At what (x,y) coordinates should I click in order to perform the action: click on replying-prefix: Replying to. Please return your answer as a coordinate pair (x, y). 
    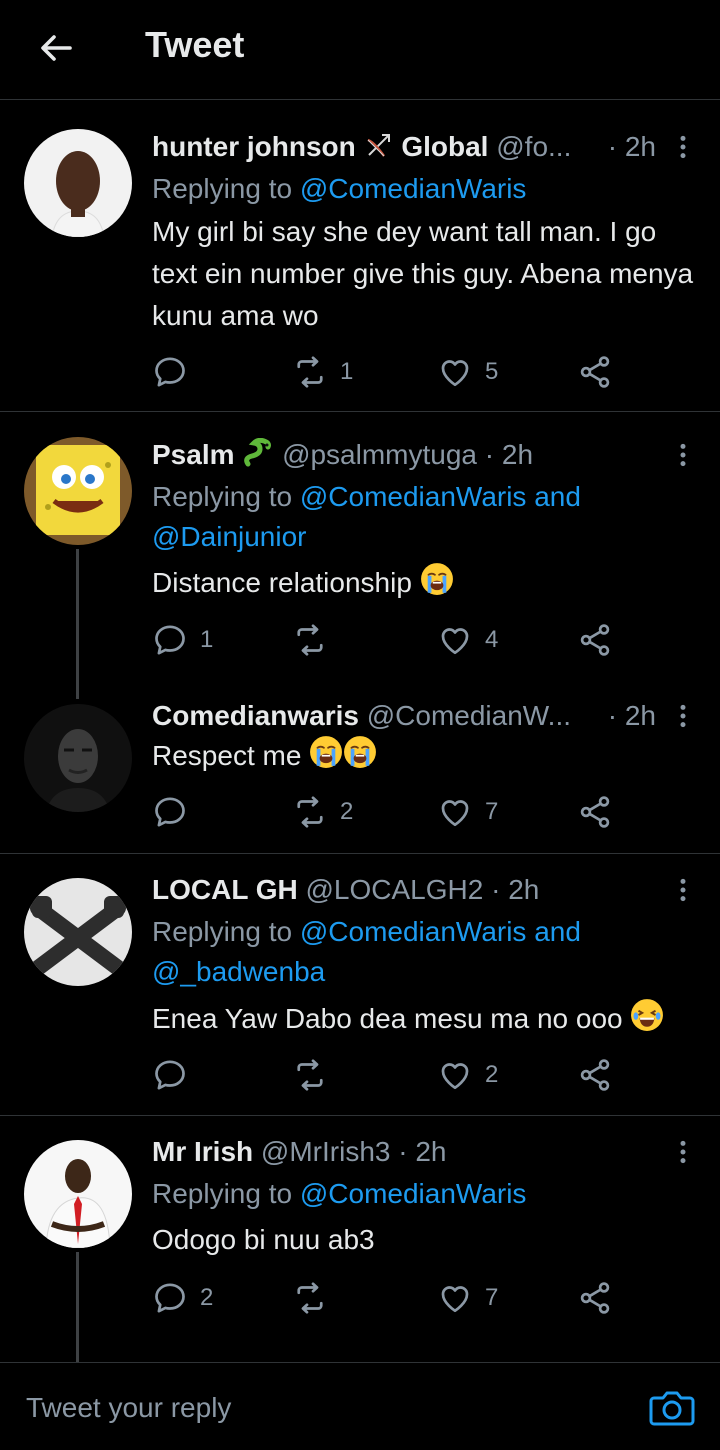
    Looking at the image, I should click on (226, 496).